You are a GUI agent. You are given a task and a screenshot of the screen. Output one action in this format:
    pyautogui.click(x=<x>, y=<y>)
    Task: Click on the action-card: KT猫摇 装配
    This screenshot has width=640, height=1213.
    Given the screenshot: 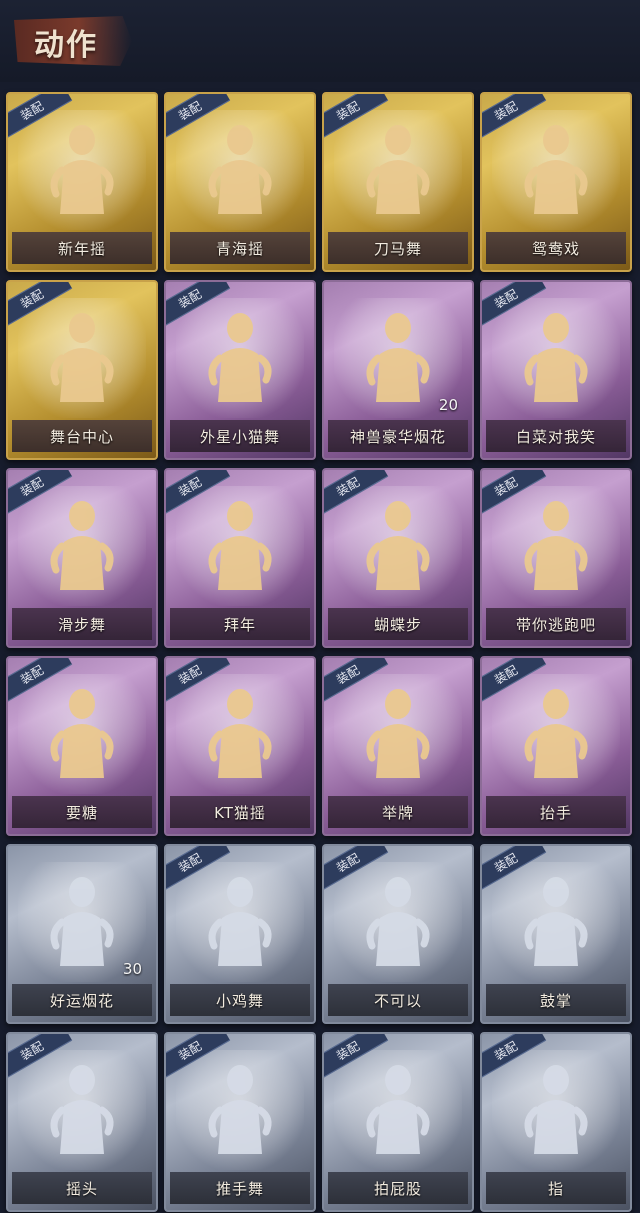 What is the action you would take?
    pyautogui.click(x=240, y=746)
    